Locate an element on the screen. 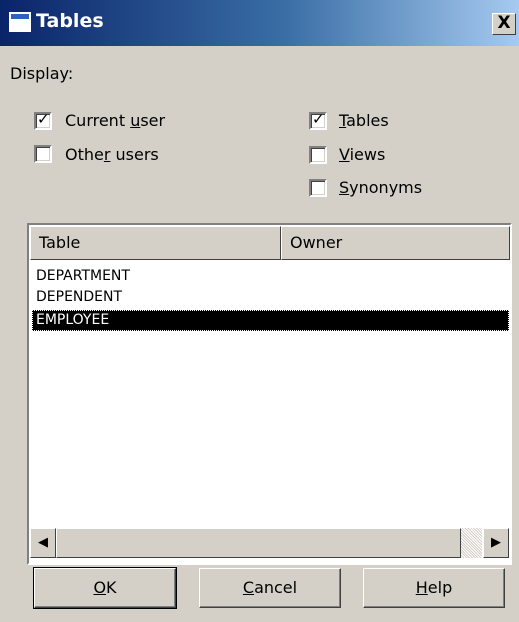 This screenshot has height=622, width=519. arrow-left-icon: ◀ is located at coordinates (43, 542).